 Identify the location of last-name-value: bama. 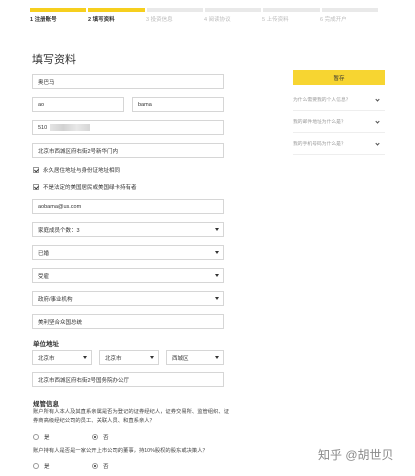
(145, 104).